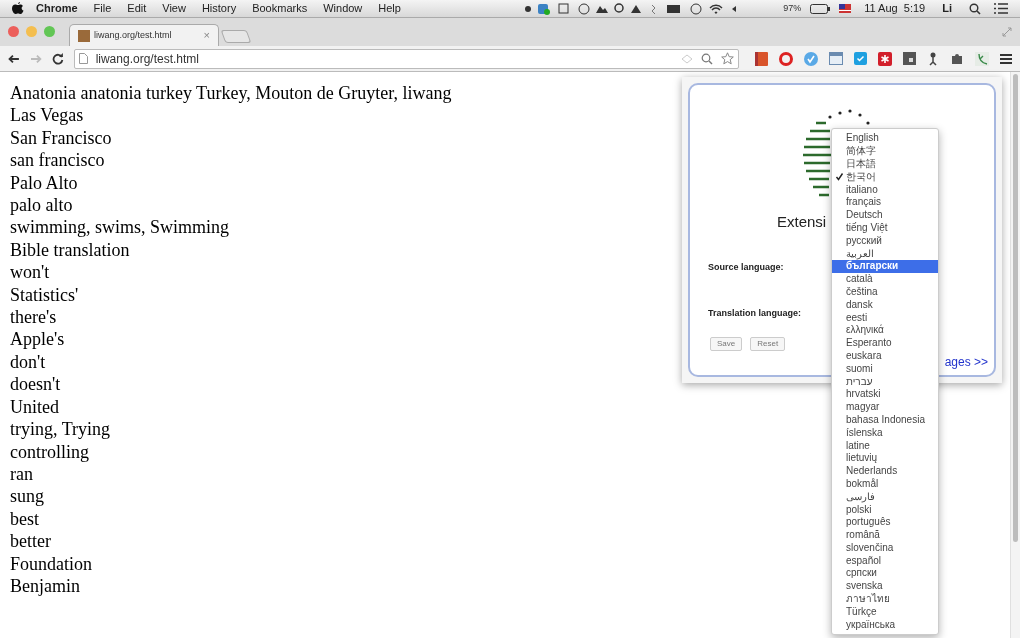 The height and width of the screenshot is (638, 1020). What do you see at coordinates (61, 137) in the screenshot?
I see `page-text-line: San Francisco` at bounding box center [61, 137].